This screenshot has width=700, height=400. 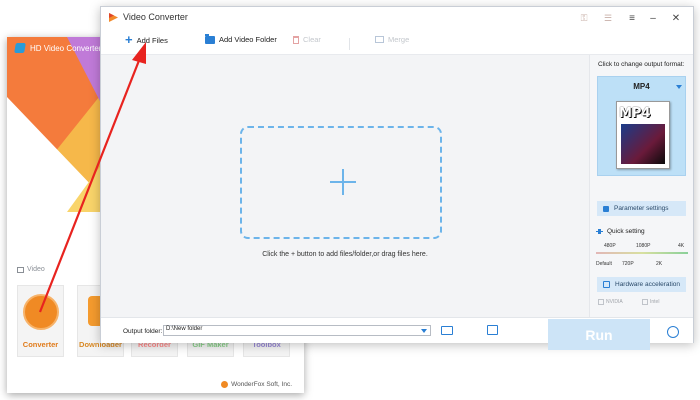 I want to click on quality-default-label: Default, so click(x=604, y=264).